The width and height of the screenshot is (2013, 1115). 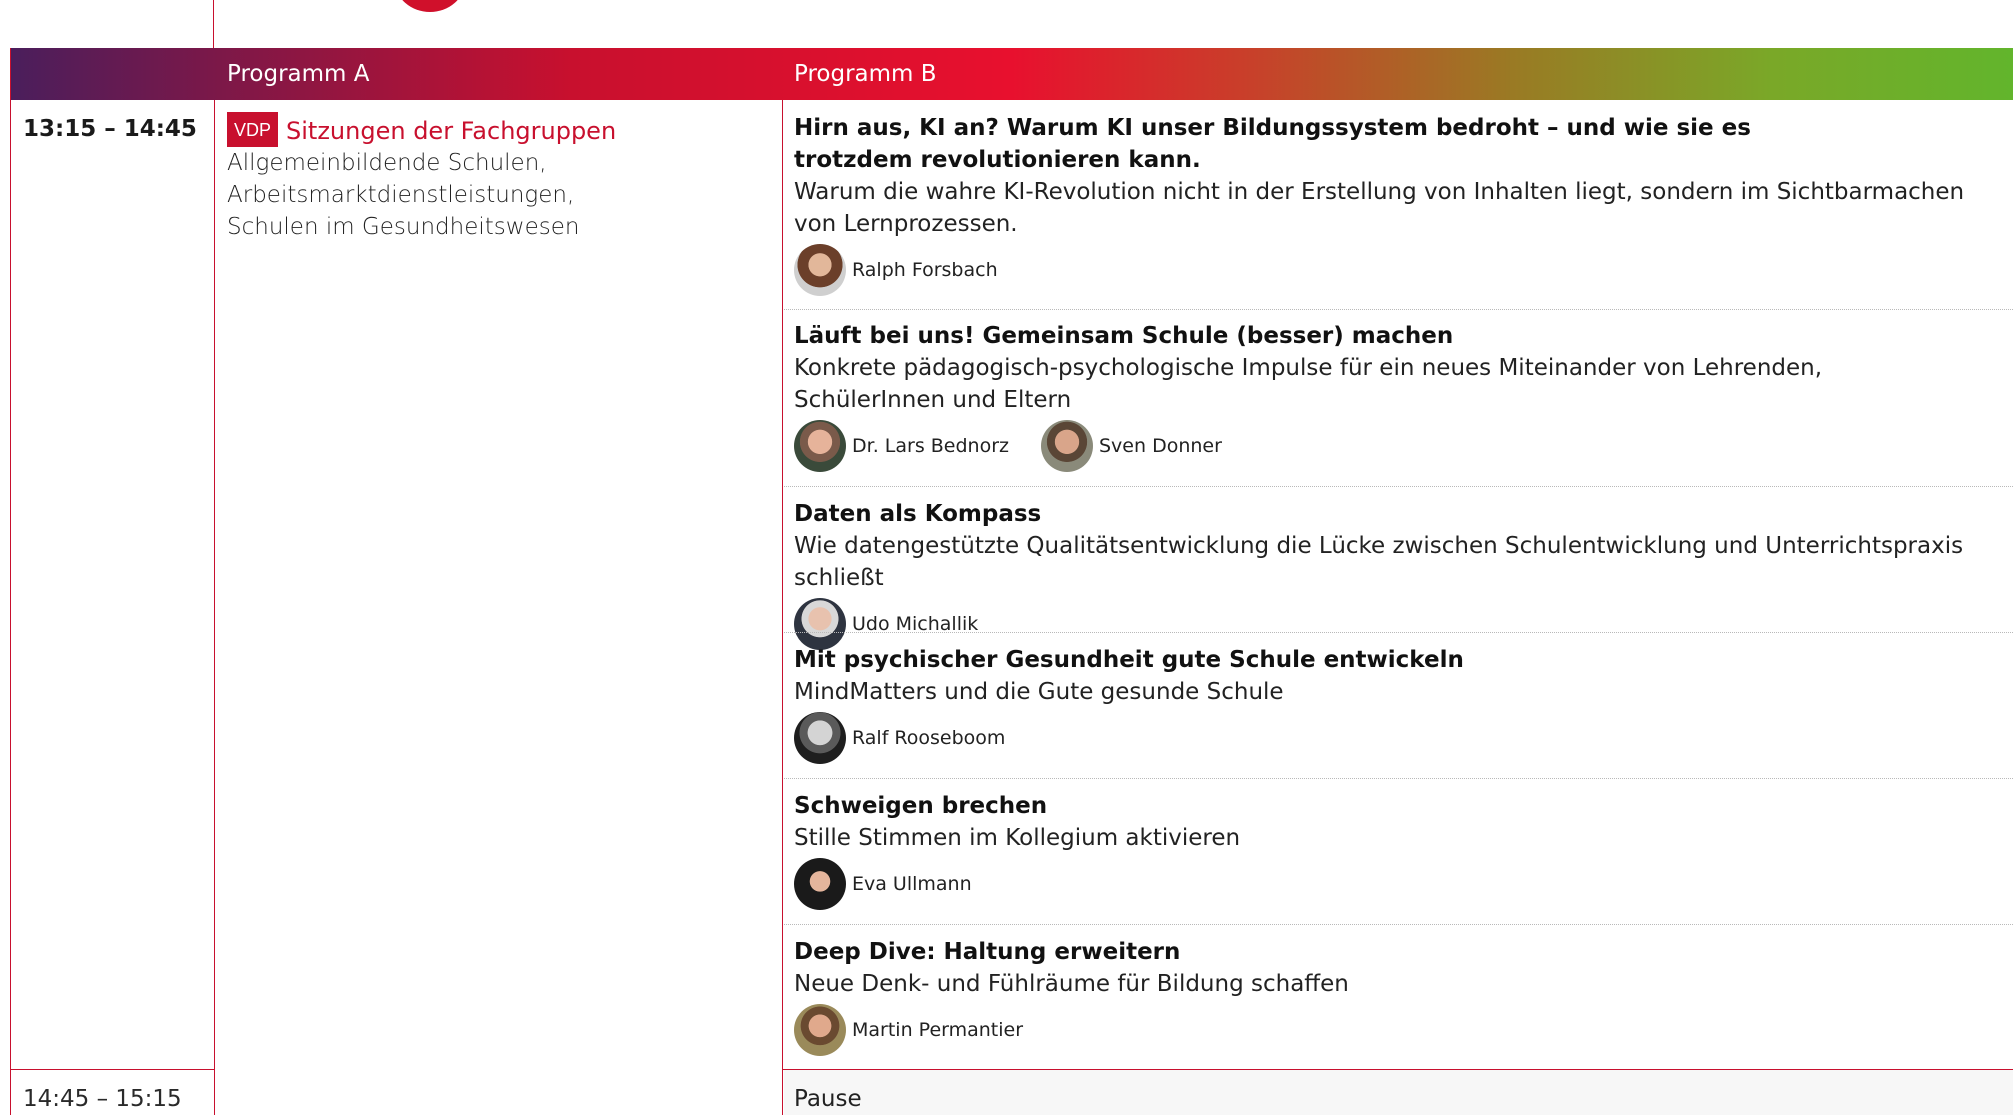 I want to click on session-title: Schweigen brechen, so click(x=921, y=806).